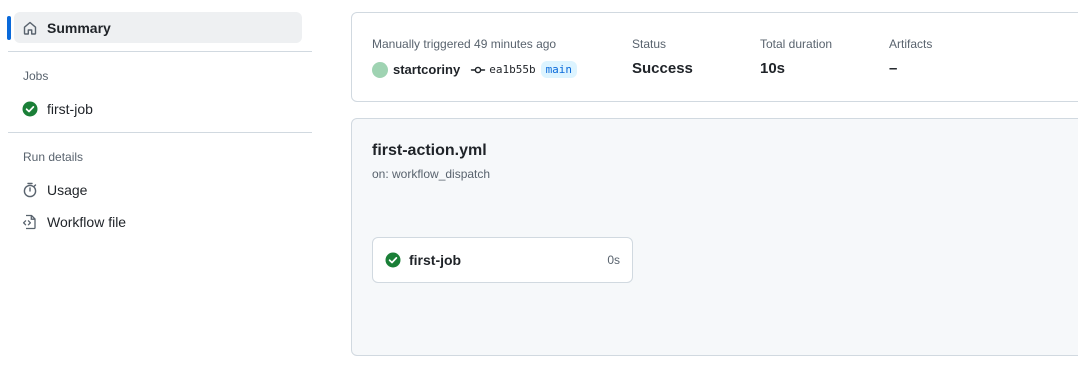 Image resolution: width=1078 pixels, height=376 pixels. Describe the element at coordinates (431, 174) in the screenshot. I see `workflow-trigger: on: workflow_dispatch` at that location.